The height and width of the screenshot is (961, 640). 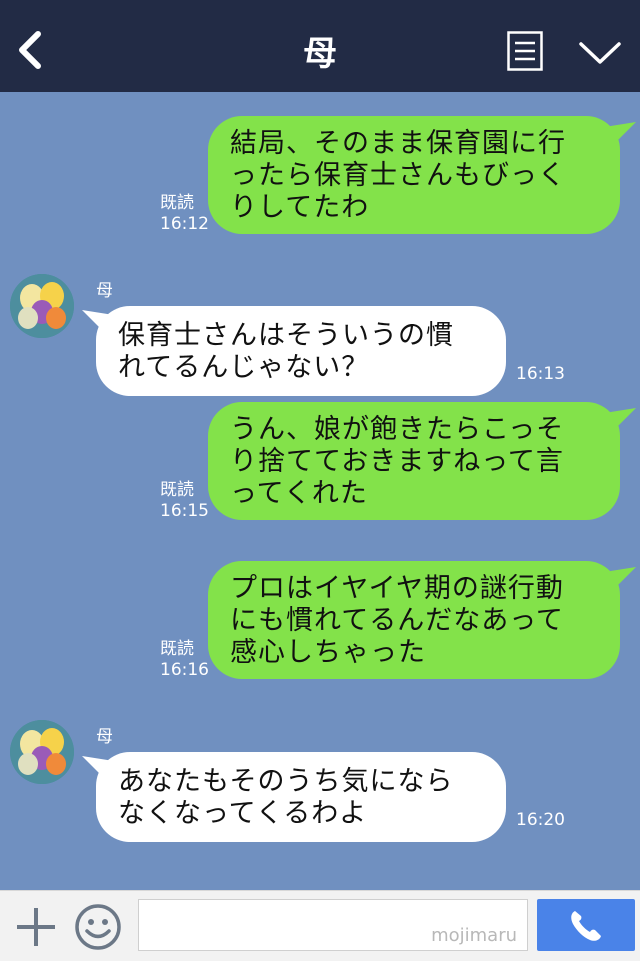 What do you see at coordinates (184, 511) in the screenshot?
I see `message-time: 16:15` at bounding box center [184, 511].